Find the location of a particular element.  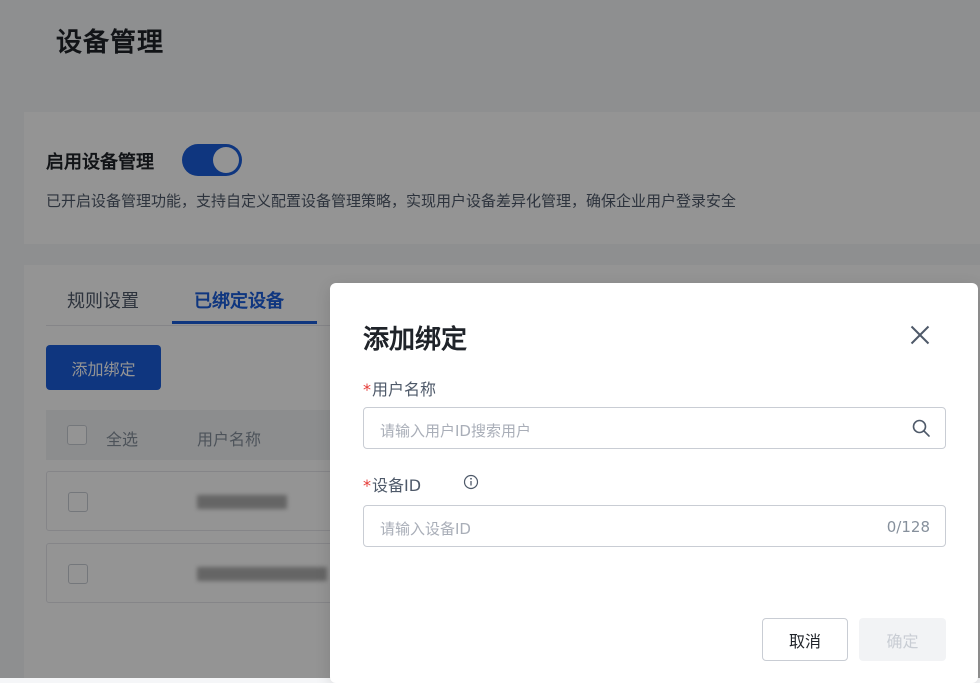

info-icon is located at coordinates (471, 482).